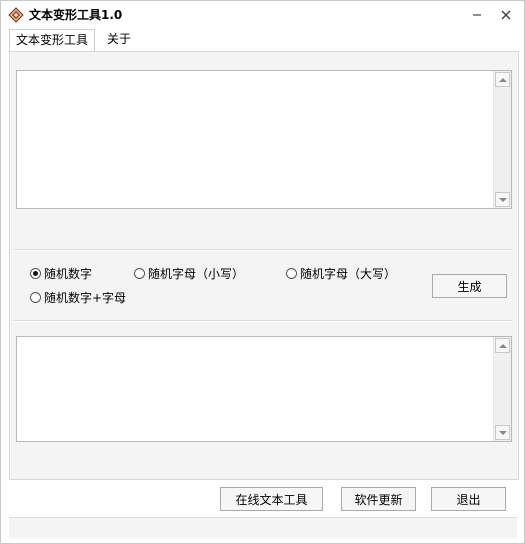 The height and width of the screenshot is (544, 525). I want to click on online-text-tools-button: 在线文本工具, so click(271, 499).